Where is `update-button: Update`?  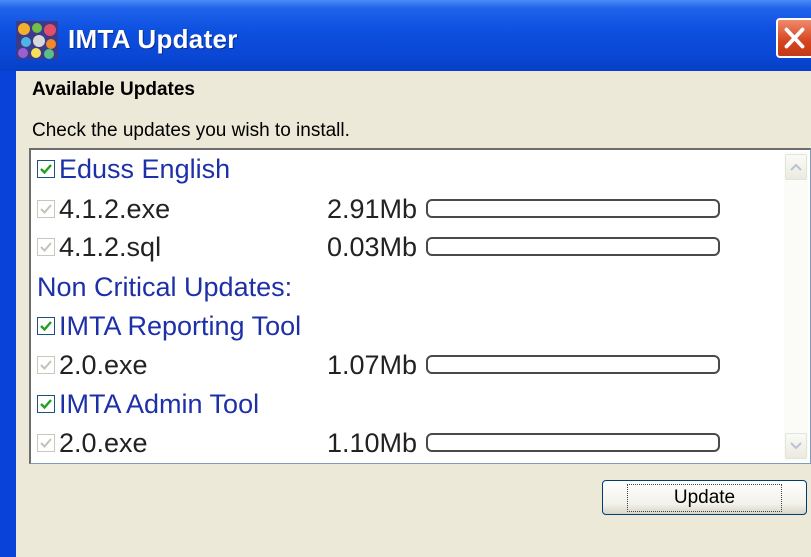
update-button: Update is located at coordinates (704, 497).